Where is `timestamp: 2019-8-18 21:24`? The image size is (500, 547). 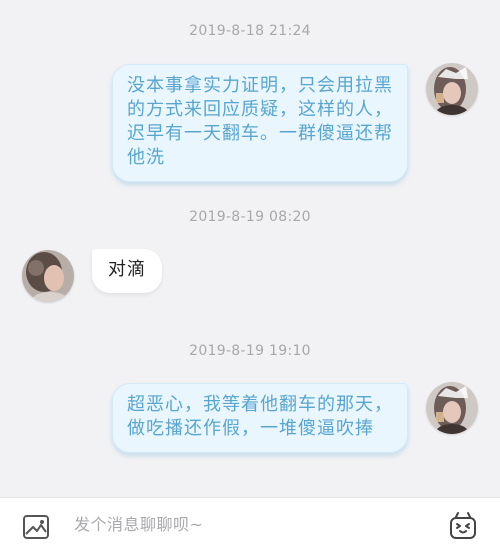
timestamp: 2019-8-18 21:24 is located at coordinates (250, 31).